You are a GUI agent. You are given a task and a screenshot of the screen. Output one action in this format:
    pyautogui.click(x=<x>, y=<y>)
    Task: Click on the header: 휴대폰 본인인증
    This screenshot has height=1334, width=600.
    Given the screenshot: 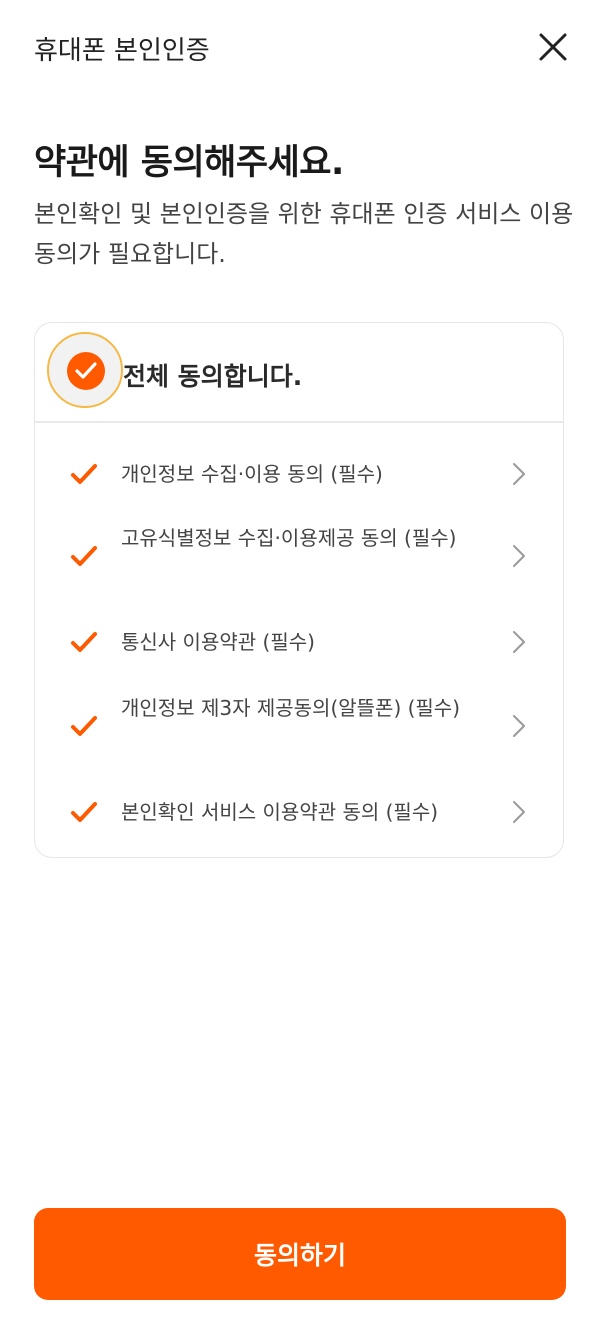 What is the action you would take?
    pyautogui.click(x=300, y=47)
    